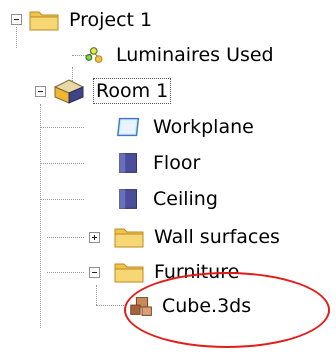  Describe the element at coordinates (195, 55) in the screenshot. I see `tree-item-label: Luminaires Used` at that location.